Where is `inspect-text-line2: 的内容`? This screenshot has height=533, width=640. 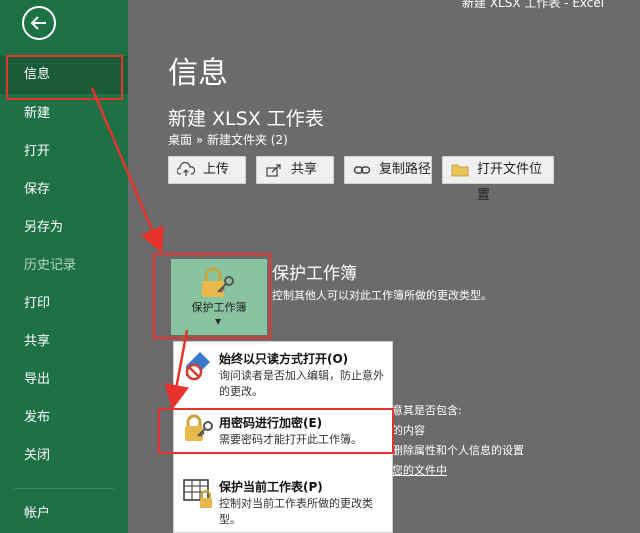
inspect-text-line2: 的内容 is located at coordinates (408, 430).